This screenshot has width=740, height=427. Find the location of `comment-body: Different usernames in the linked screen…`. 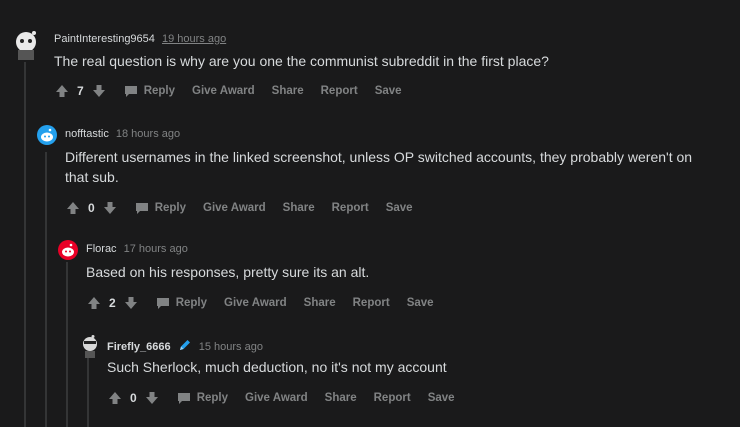

comment-body: Different usernames in the linked screen… is located at coordinates (379, 167).